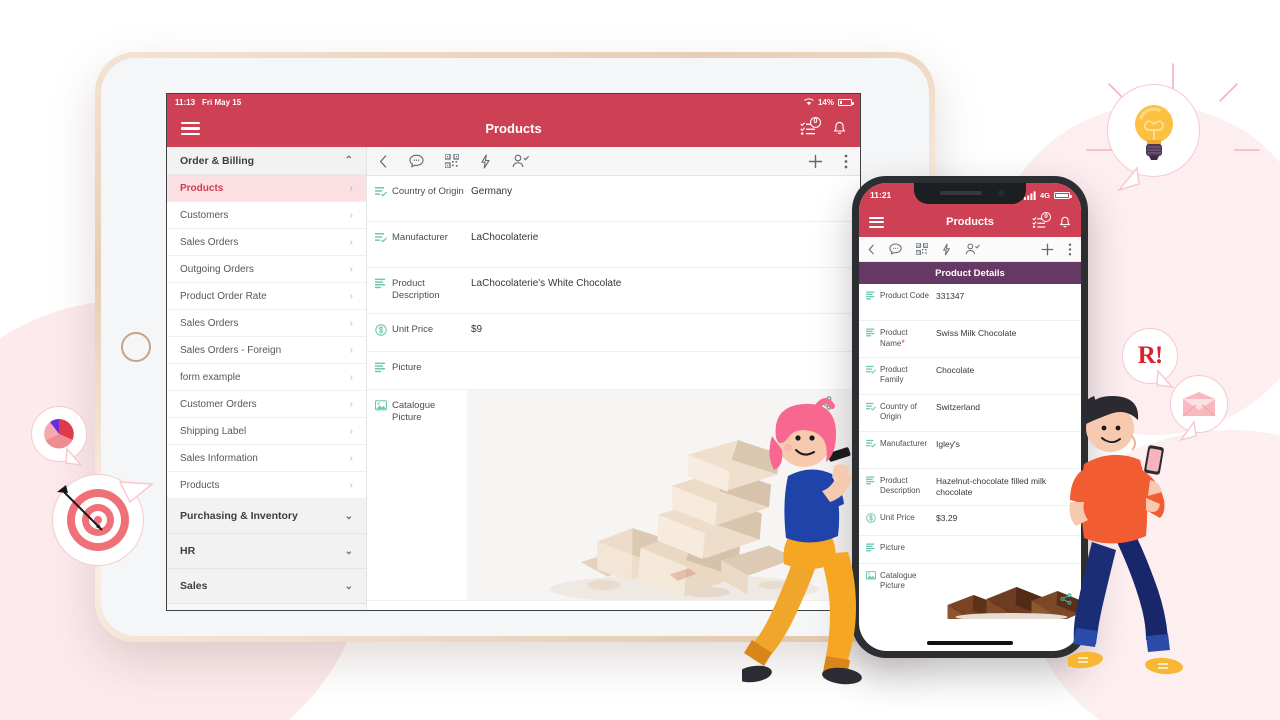  What do you see at coordinates (420, 237) in the screenshot?
I see `field-label-text: Manufacturer` at bounding box center [420, 237].